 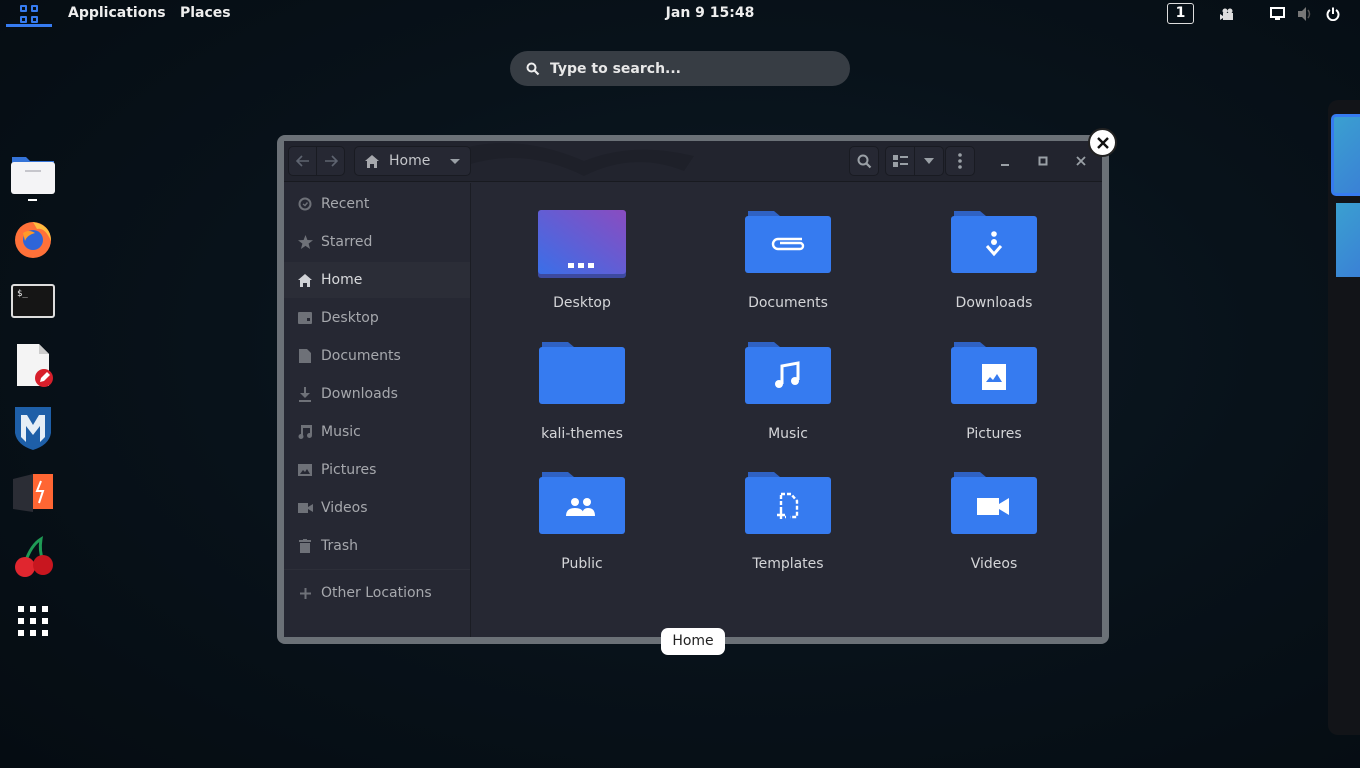 What do you see at coordinates (1277, 13) in the screenshot?
I see `display-icon` at bounding box center [1277, 13].